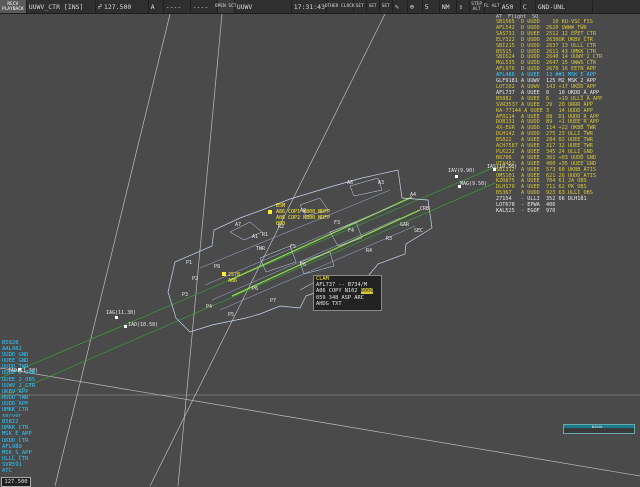  Describe the element at coordinates (200, 250) in the screenshot. I see `grid-line` at that location.